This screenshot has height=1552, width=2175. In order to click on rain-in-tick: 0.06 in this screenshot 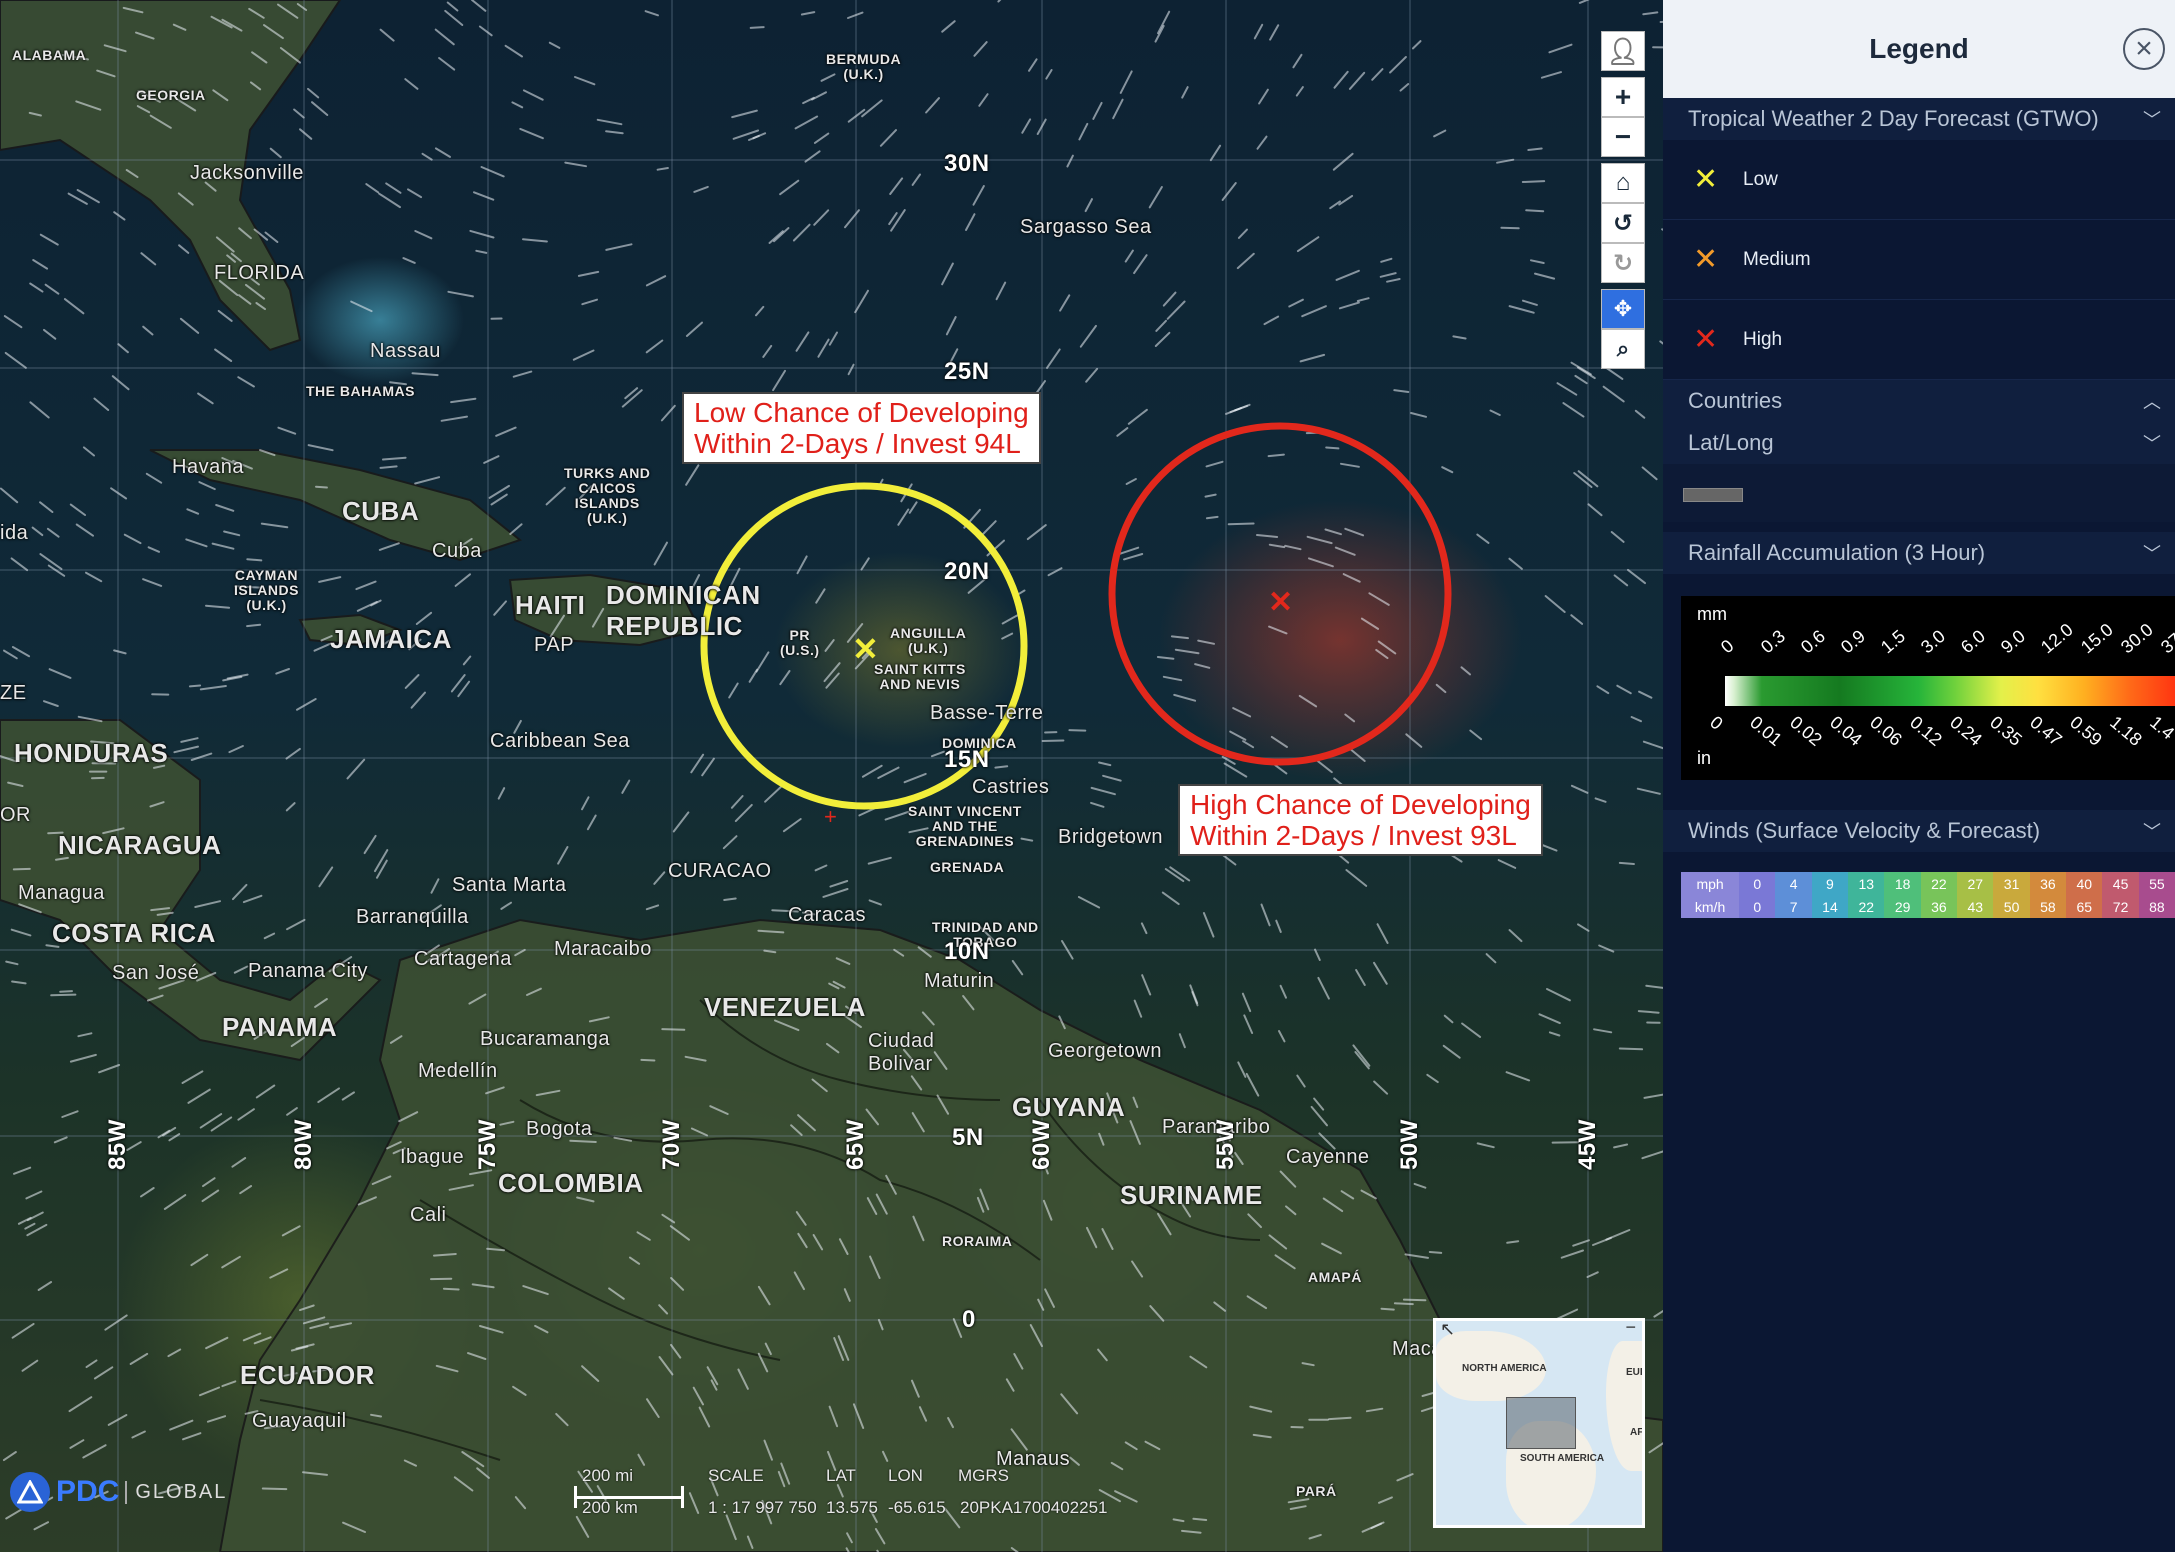, I will do `click(1886, 731)`.